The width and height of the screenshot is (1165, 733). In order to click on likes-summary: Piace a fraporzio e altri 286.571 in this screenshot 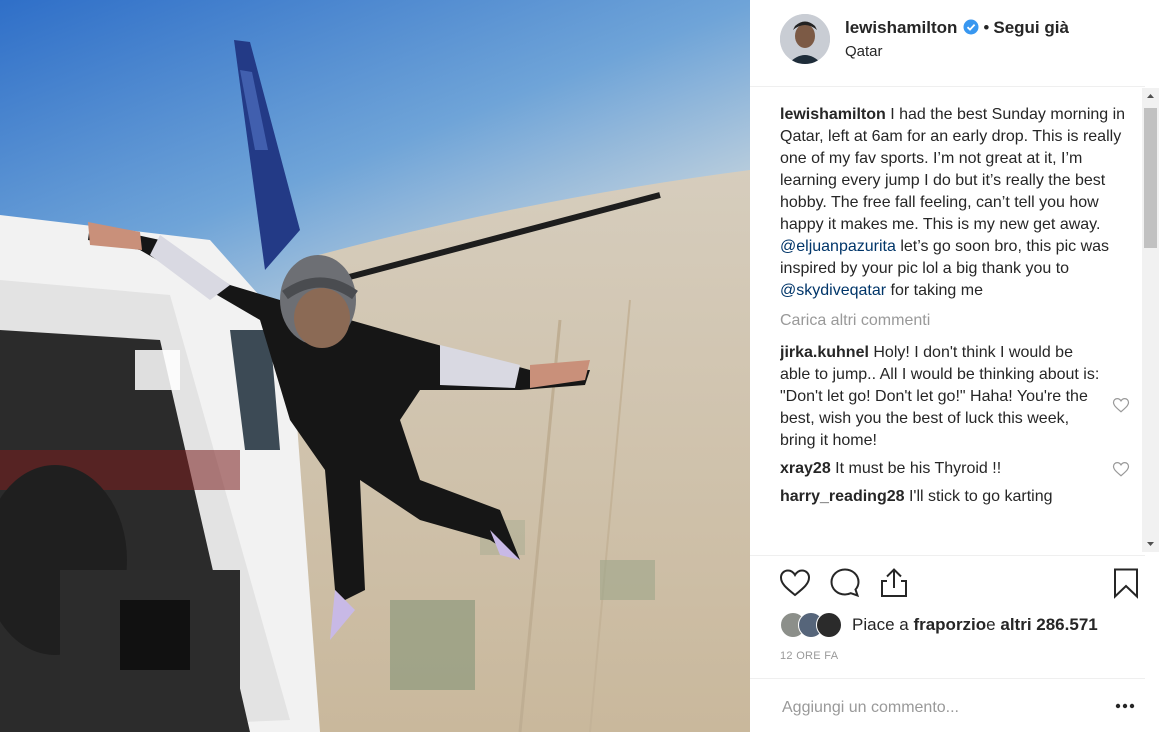, I will do `click(939, 625)`.